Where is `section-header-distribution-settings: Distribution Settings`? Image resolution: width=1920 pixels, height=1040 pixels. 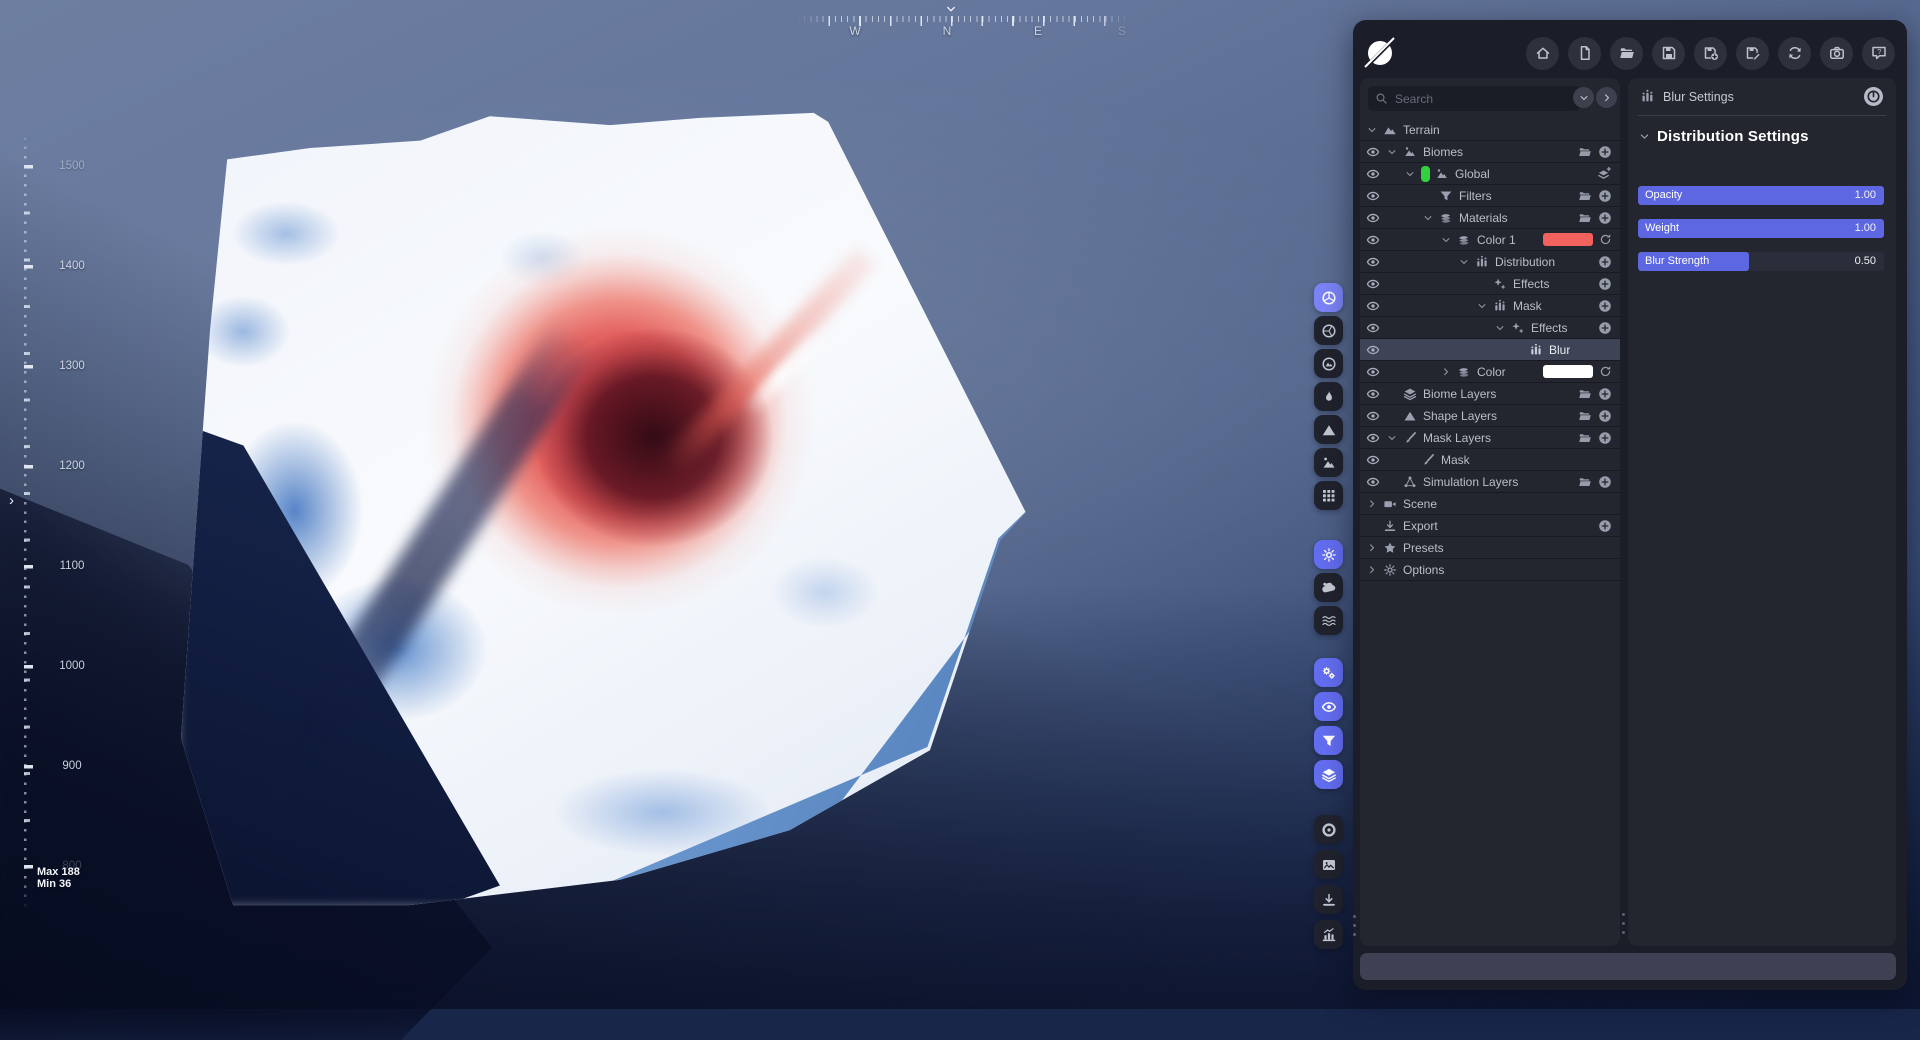 section-header-distribution-settings: Distribution Settings is located at coordinates (1723, 136).